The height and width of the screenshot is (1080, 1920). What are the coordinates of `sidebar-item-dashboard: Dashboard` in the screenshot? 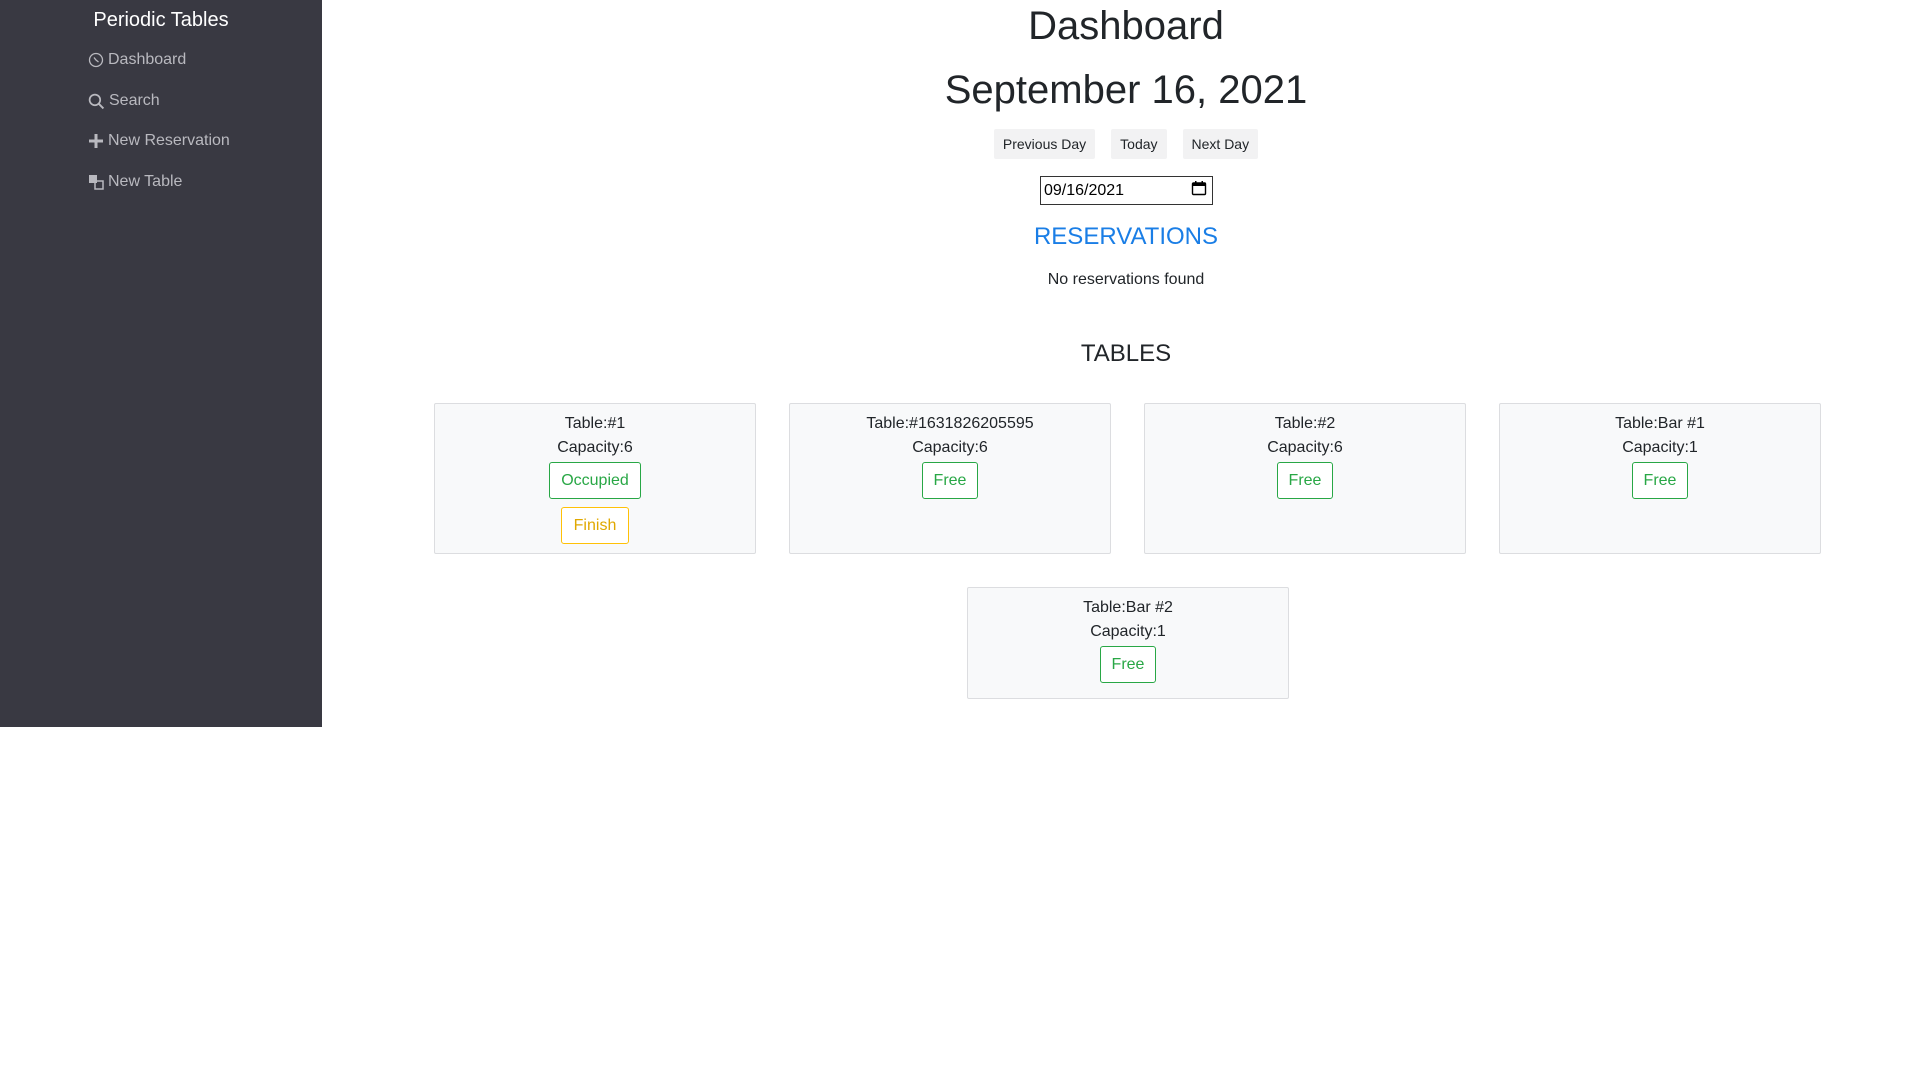 It's located at (137, 60).